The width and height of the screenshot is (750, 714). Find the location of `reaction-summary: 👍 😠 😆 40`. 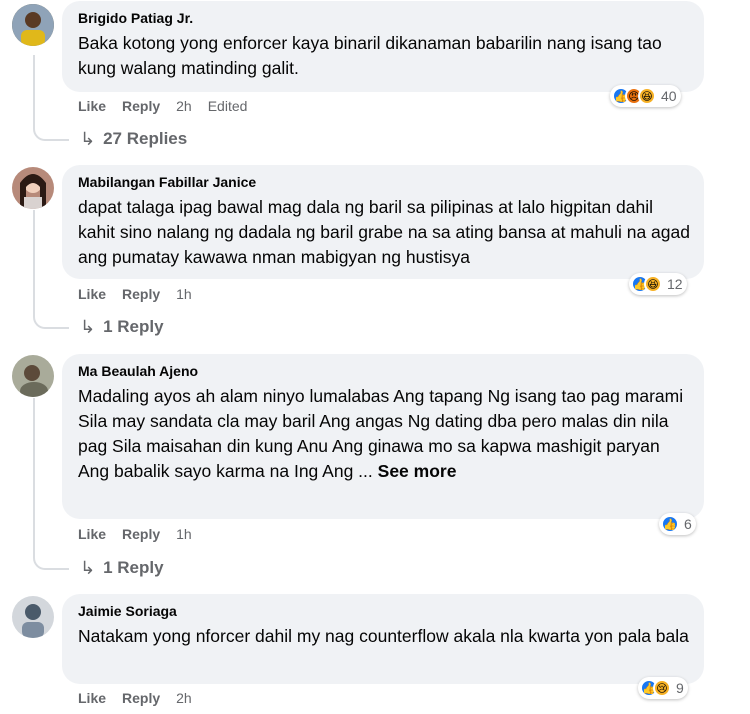

reaction-summary: 👍 😠 😆 40 is located at coordinates (645, 96).